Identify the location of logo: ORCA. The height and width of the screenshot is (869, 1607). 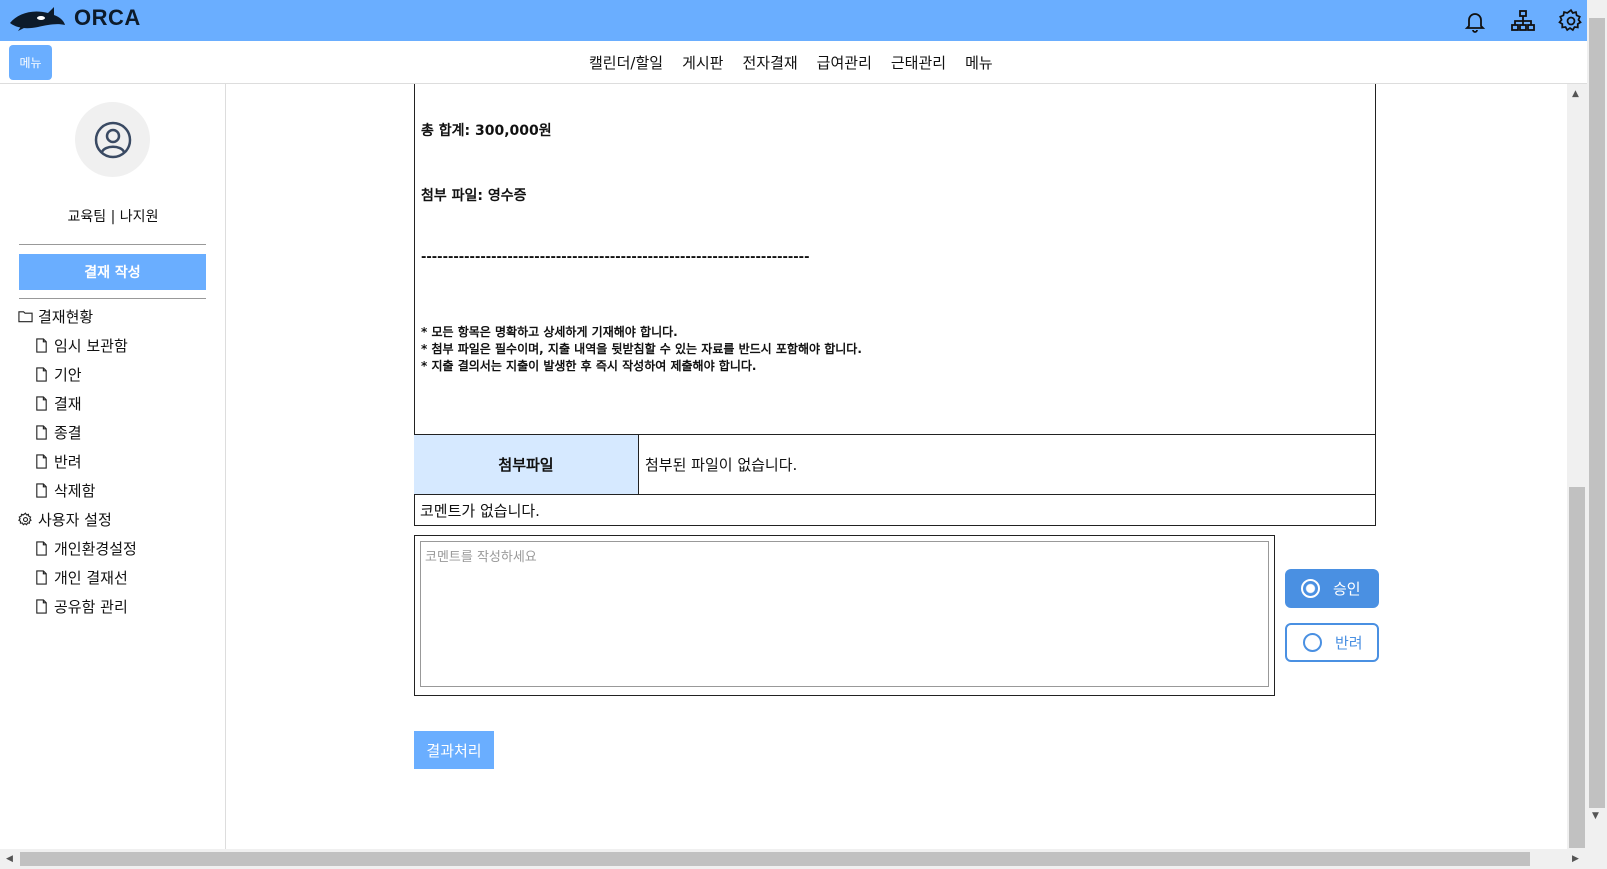
(74, 18).